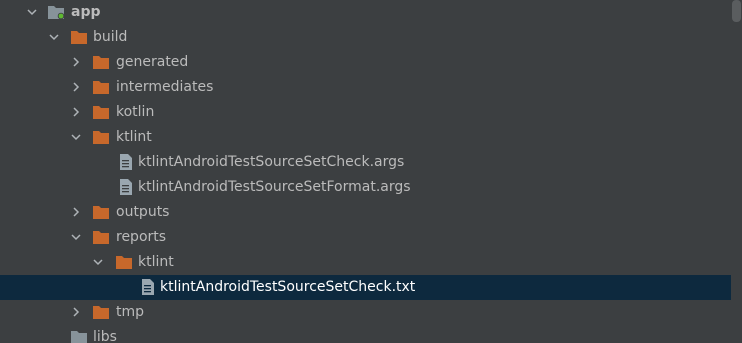 This screenshot has width=742, height=343. Describe the element at coordinates (288, 287) in the screenshot. I see `tree-item-label: ktlintAndroidTestSourceSetCheck.txt` at that location.